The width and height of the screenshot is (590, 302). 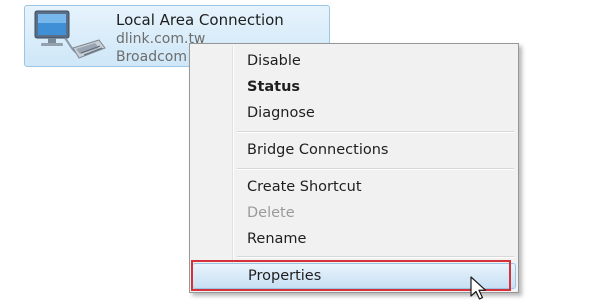 I want to click on menu-item-bridge-connections: Bridge Connections, so click(x=354, y=150).